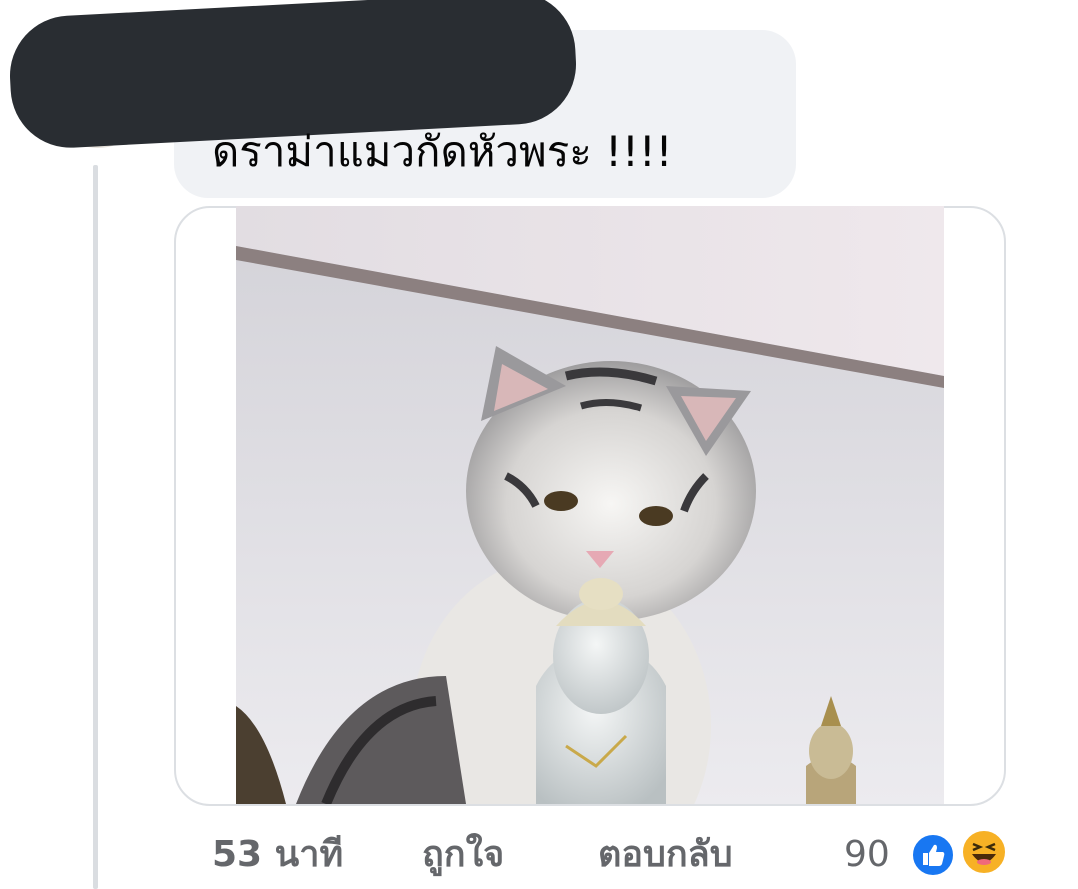 The width and height of the screenshot is (1078, 889). I want to click on comment-text: ดราม่าแมวกัดหัวพระ !!!!, so click(442, 151).